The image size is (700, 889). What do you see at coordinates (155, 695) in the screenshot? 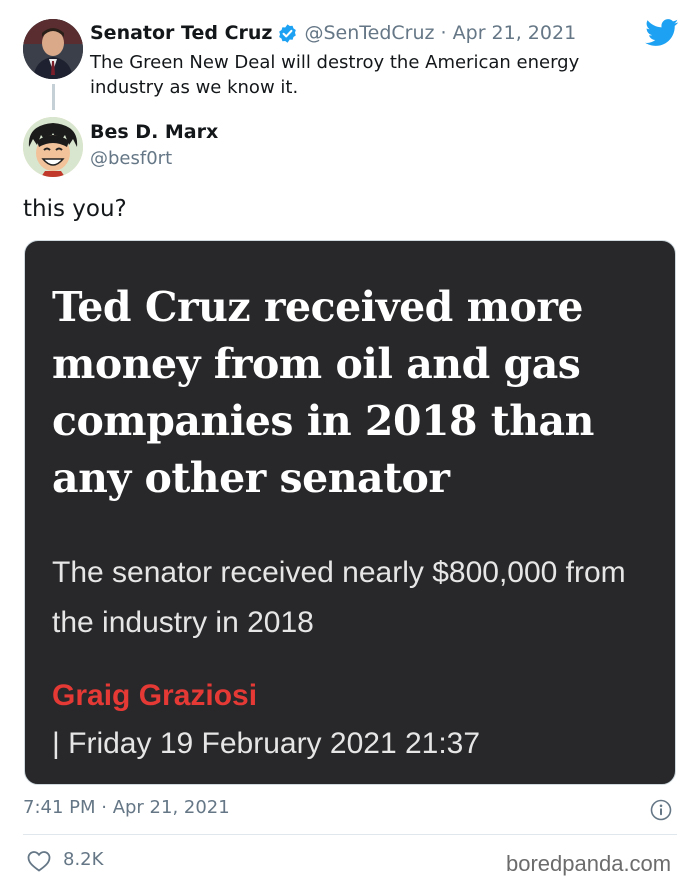
I see `article-author: Graig Graziosi` at bounding box center [155, 695].